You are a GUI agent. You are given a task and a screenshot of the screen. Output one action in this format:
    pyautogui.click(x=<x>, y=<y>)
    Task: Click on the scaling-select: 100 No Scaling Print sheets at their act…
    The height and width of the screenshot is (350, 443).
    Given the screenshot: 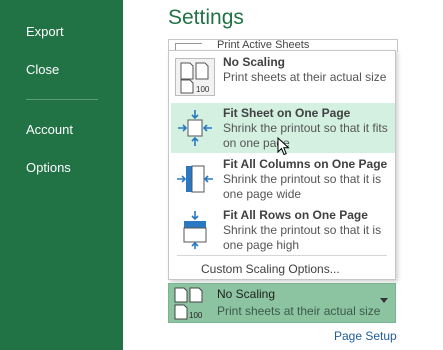 What is the action you would take?
    pyautogui.click(x=282, y=303)
    